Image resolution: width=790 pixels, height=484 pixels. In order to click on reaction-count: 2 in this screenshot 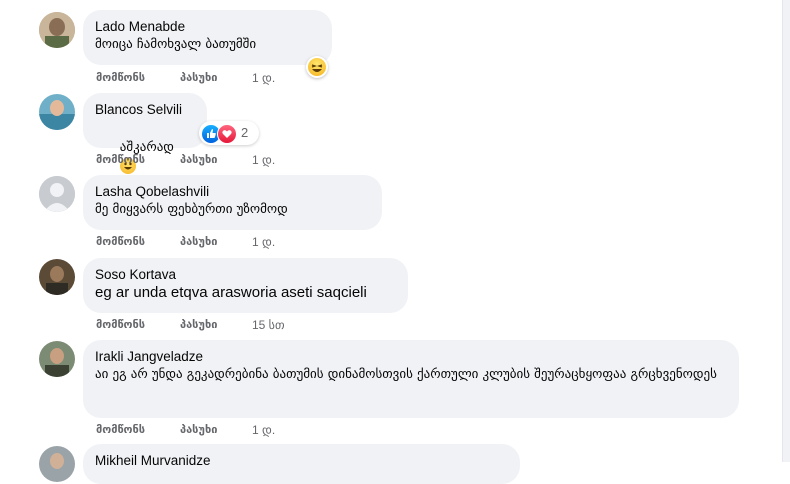, I will do `click(245, 132)`.